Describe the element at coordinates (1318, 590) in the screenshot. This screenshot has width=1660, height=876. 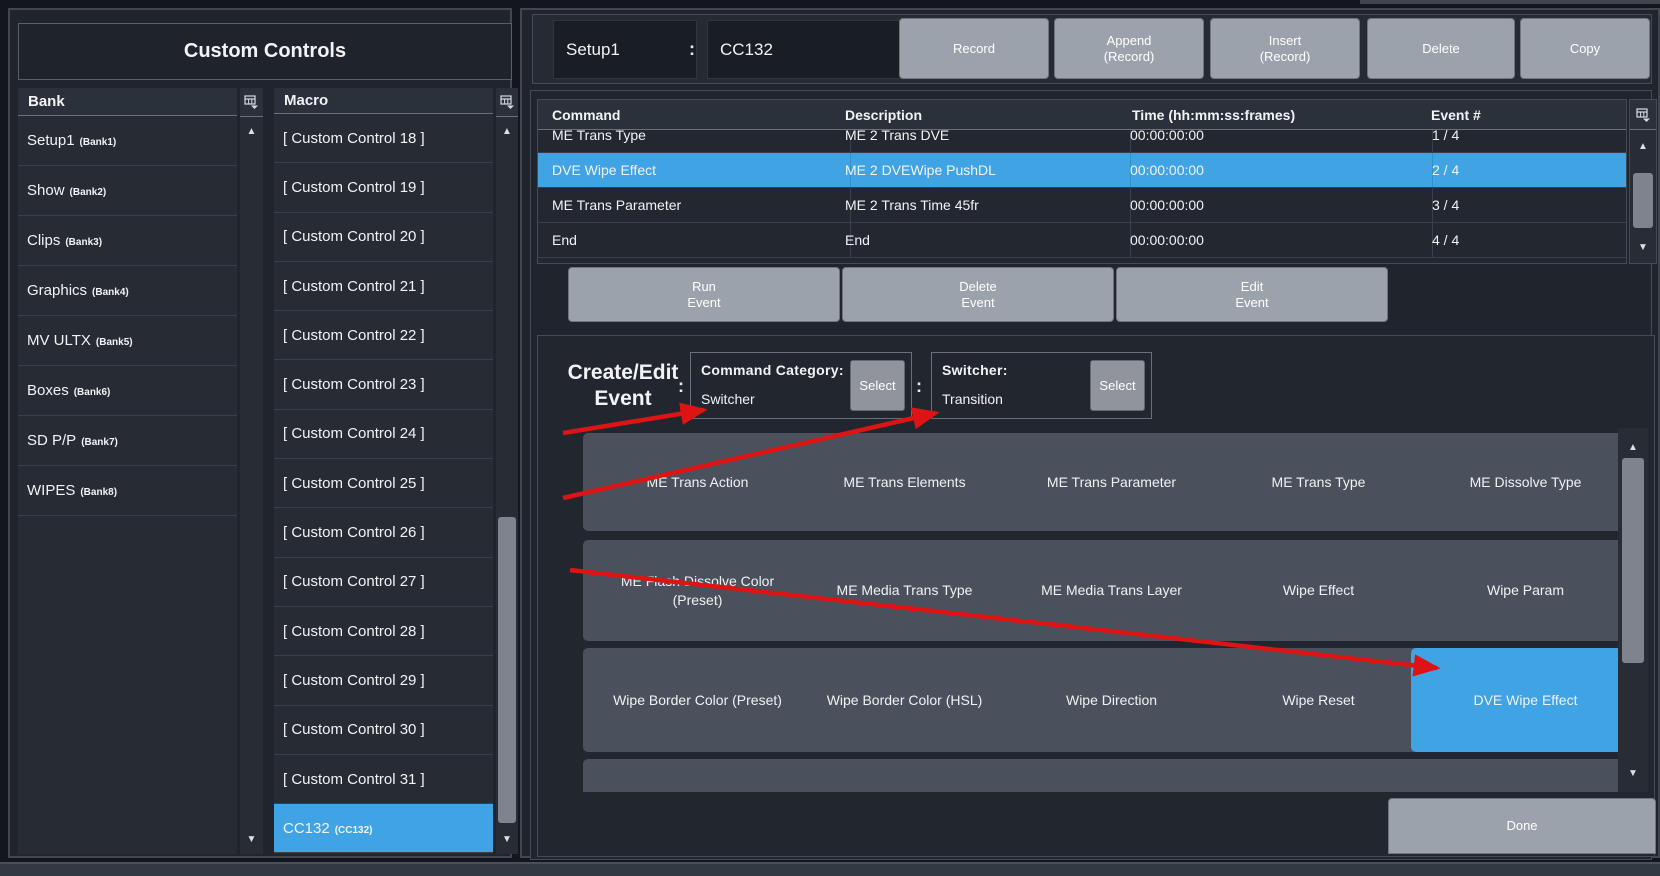
I see `command-grid-button: Wipe Effect` at that location.